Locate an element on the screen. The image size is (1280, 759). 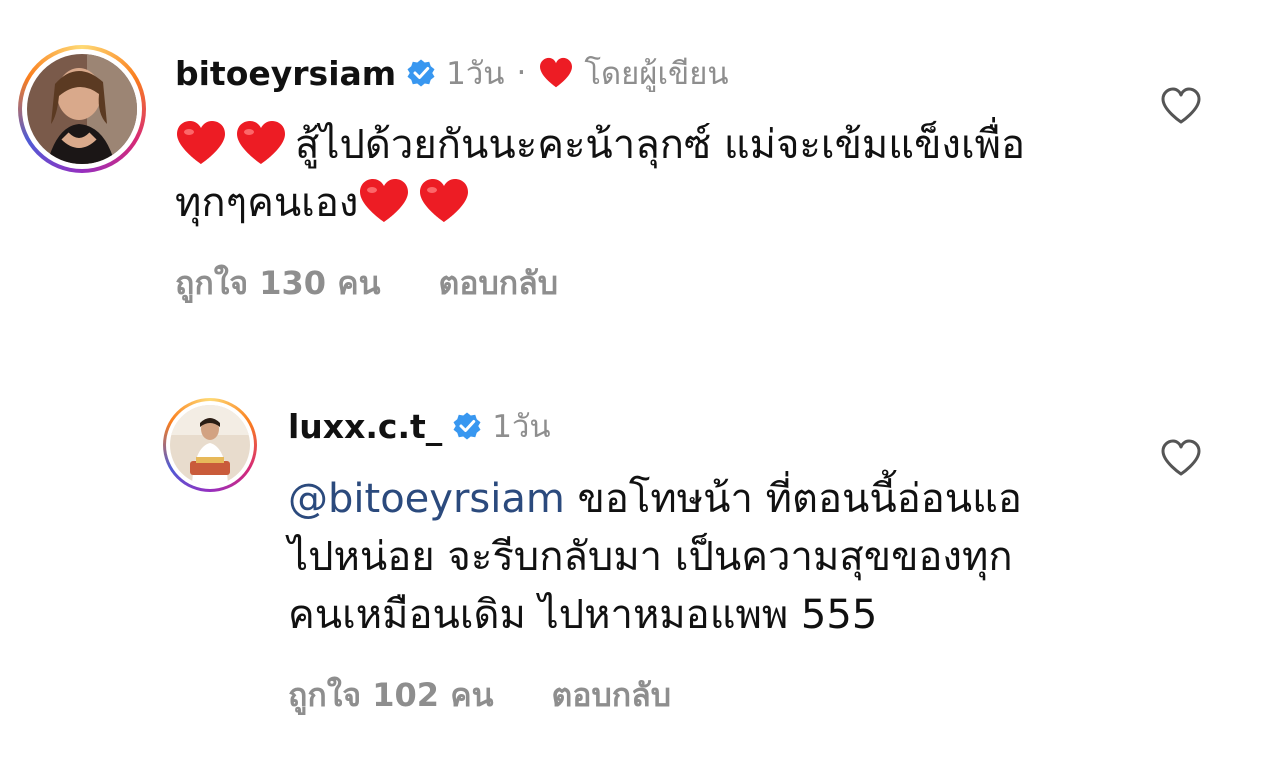
comment-header: luxx.c.t_ 1วัน is located at coordinates (419, 426).